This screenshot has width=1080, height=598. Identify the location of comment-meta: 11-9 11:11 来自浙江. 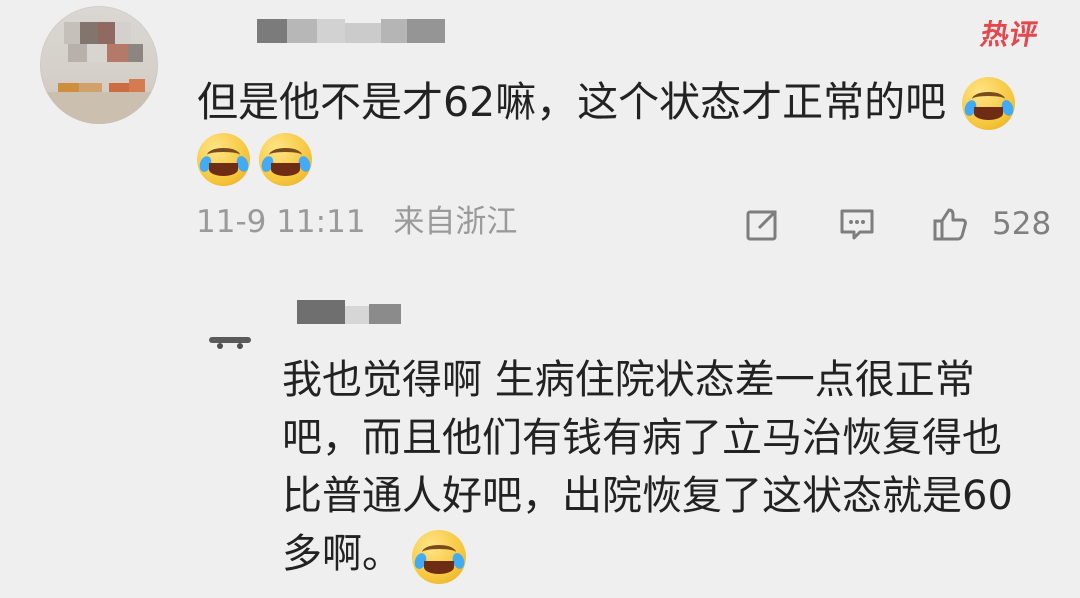
(356, 222).